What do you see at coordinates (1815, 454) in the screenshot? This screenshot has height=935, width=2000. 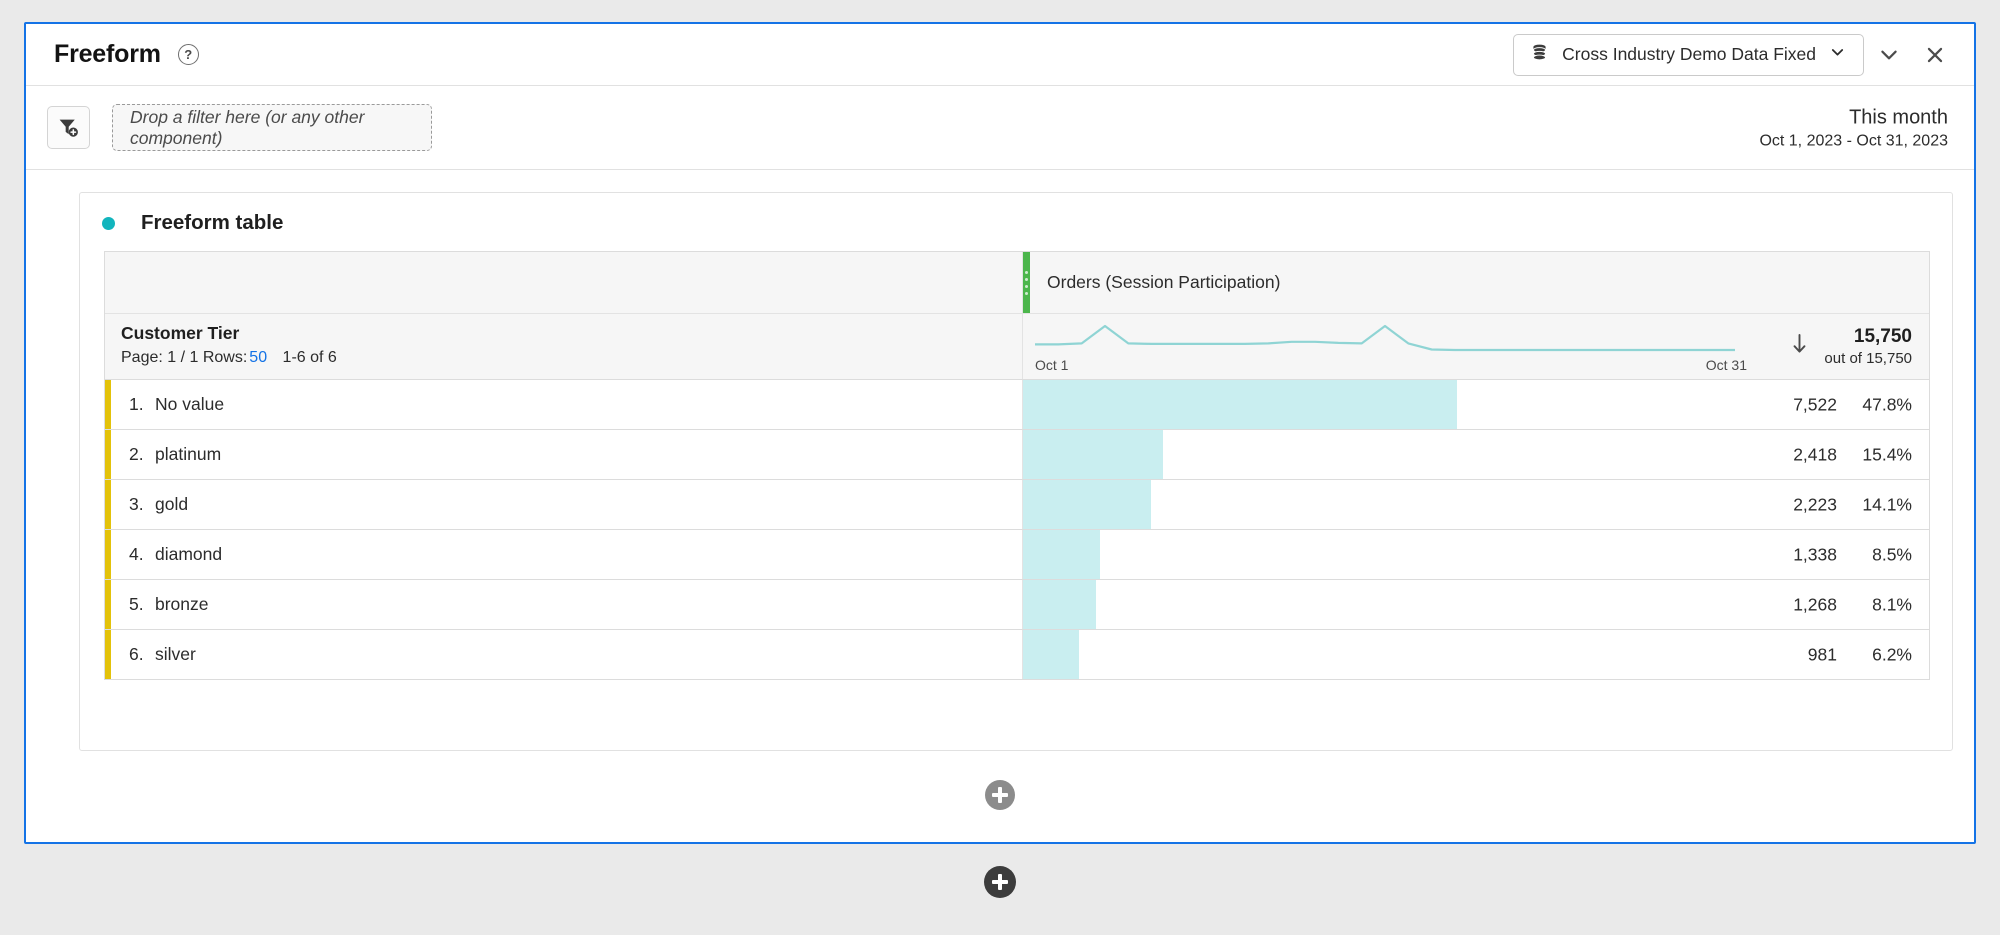 I see `row-value: 2,418` at bounding box center [1815, 454].